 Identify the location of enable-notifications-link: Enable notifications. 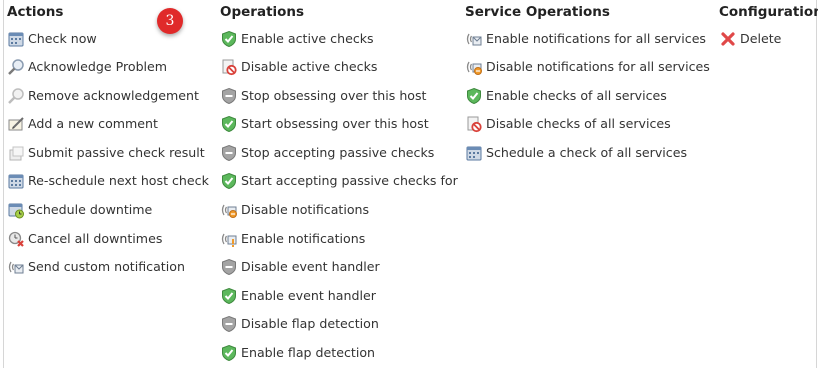
(292, 239).